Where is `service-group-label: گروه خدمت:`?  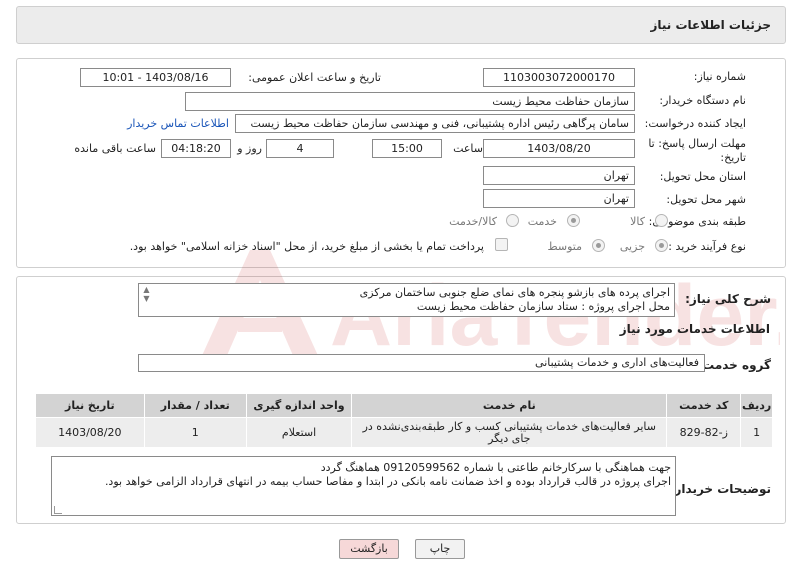 service-group-label: گروه خدمت: is located at coordinates (734, 365).